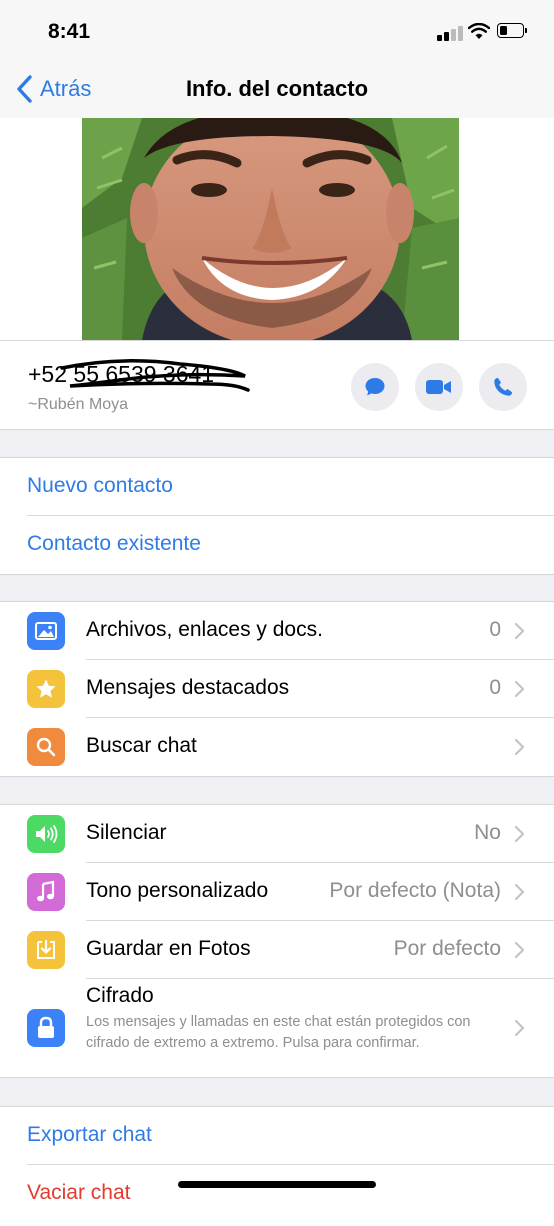 This screenshot has height=1226, width=554. What do you see at coordinates (277, 834) in the screenshot?
I see `mute-row: Silenciar No` at bounding box center [277, 834].